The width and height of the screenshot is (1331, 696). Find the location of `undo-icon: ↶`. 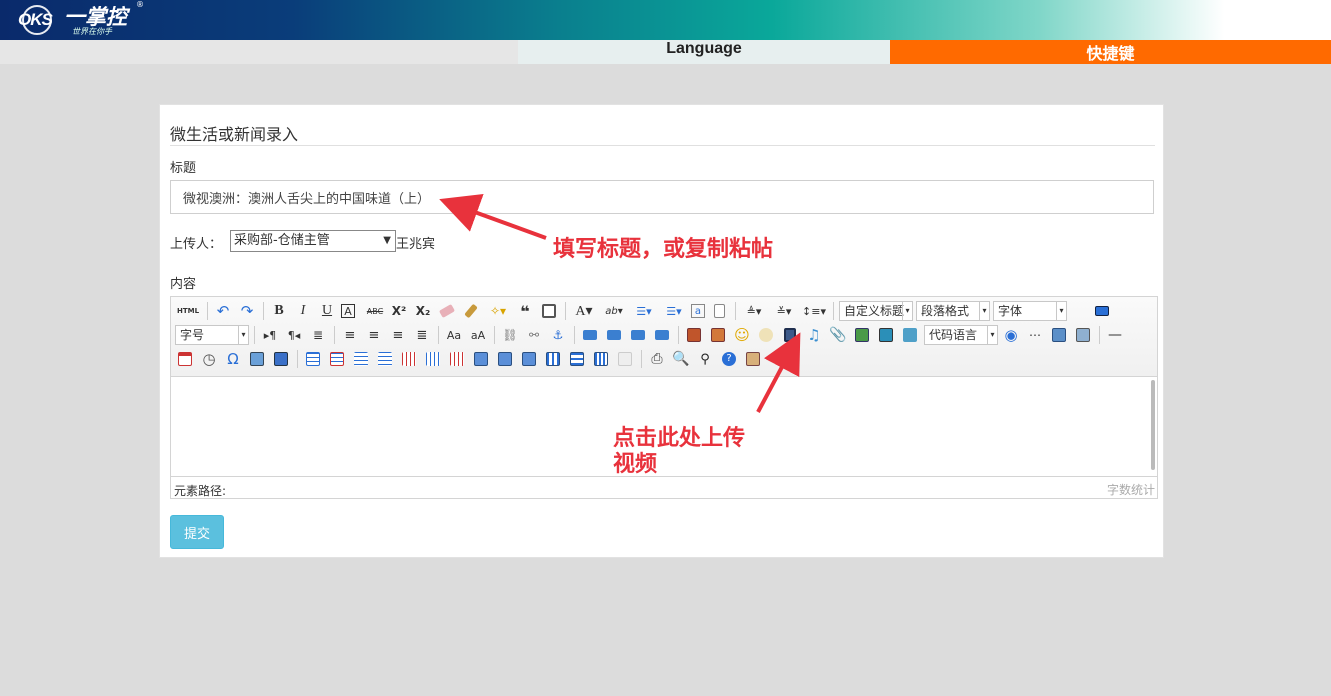

undo-icon: ↶ is located at coordinates (223, 311).